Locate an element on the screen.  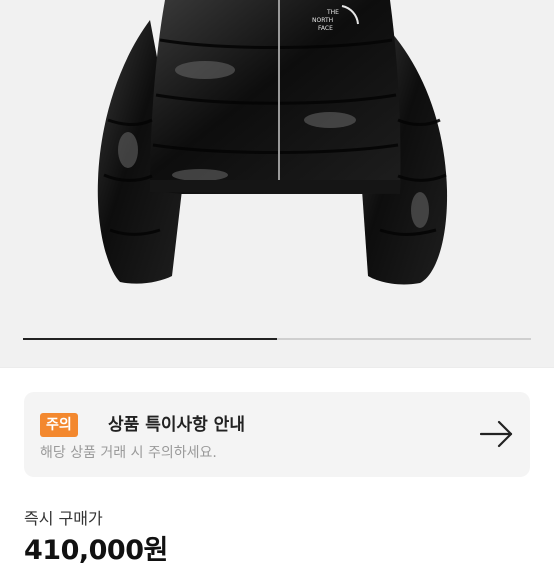
price-label: 즉시 구매가 is located at coordinates (63, 518).